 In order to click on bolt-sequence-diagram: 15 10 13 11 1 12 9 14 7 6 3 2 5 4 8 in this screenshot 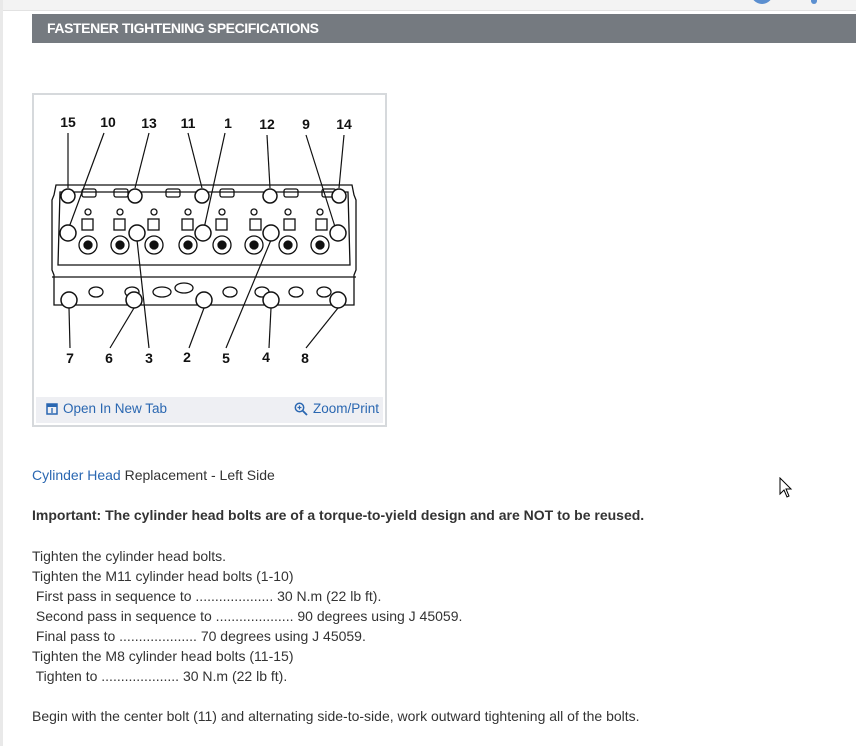, I will do `click(204, 240)`.